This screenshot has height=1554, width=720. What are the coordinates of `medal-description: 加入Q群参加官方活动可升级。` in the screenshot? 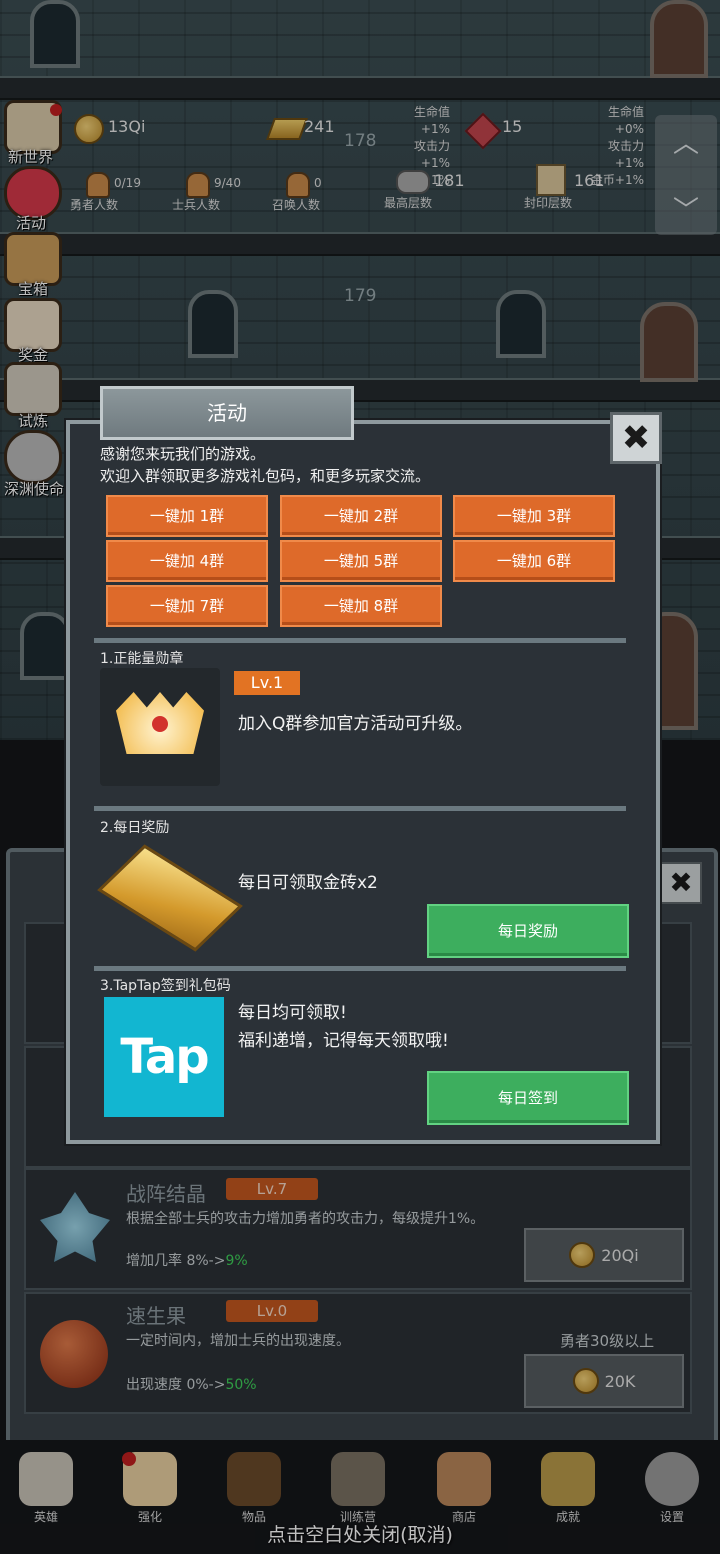 It's located at (355, 724).